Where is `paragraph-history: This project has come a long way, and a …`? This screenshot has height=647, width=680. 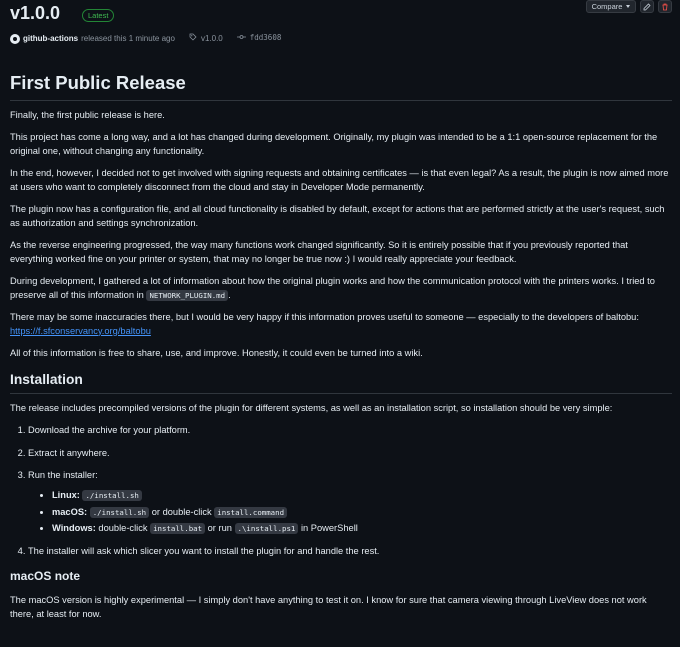
paragraph-history: This project has come a long way, and a … is located at coordinates (334, 144).